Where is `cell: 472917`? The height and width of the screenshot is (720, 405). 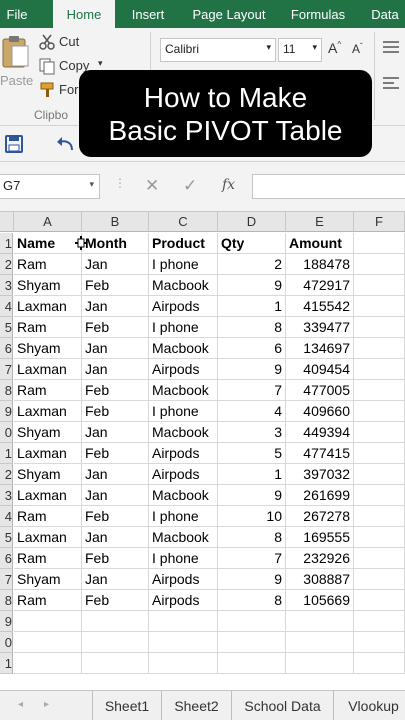
cell: 472917 is located at coordinates (320, 285).